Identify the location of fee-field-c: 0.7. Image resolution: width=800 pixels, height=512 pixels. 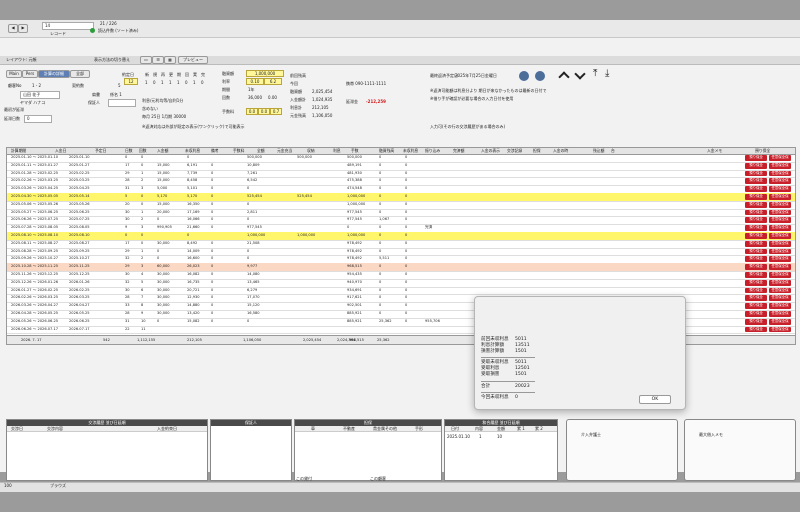
(276, 111).